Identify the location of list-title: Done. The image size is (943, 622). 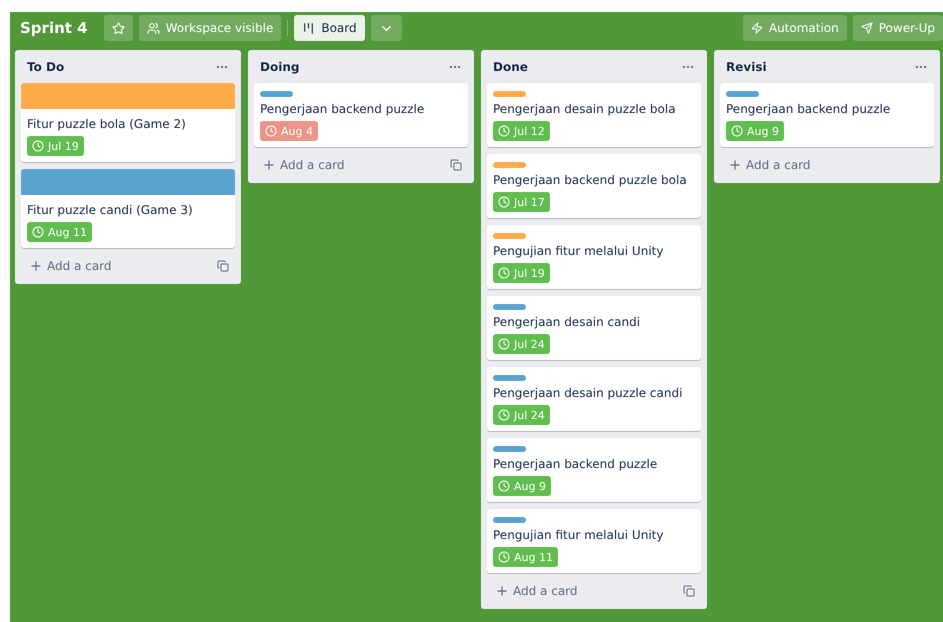
(510, 67).